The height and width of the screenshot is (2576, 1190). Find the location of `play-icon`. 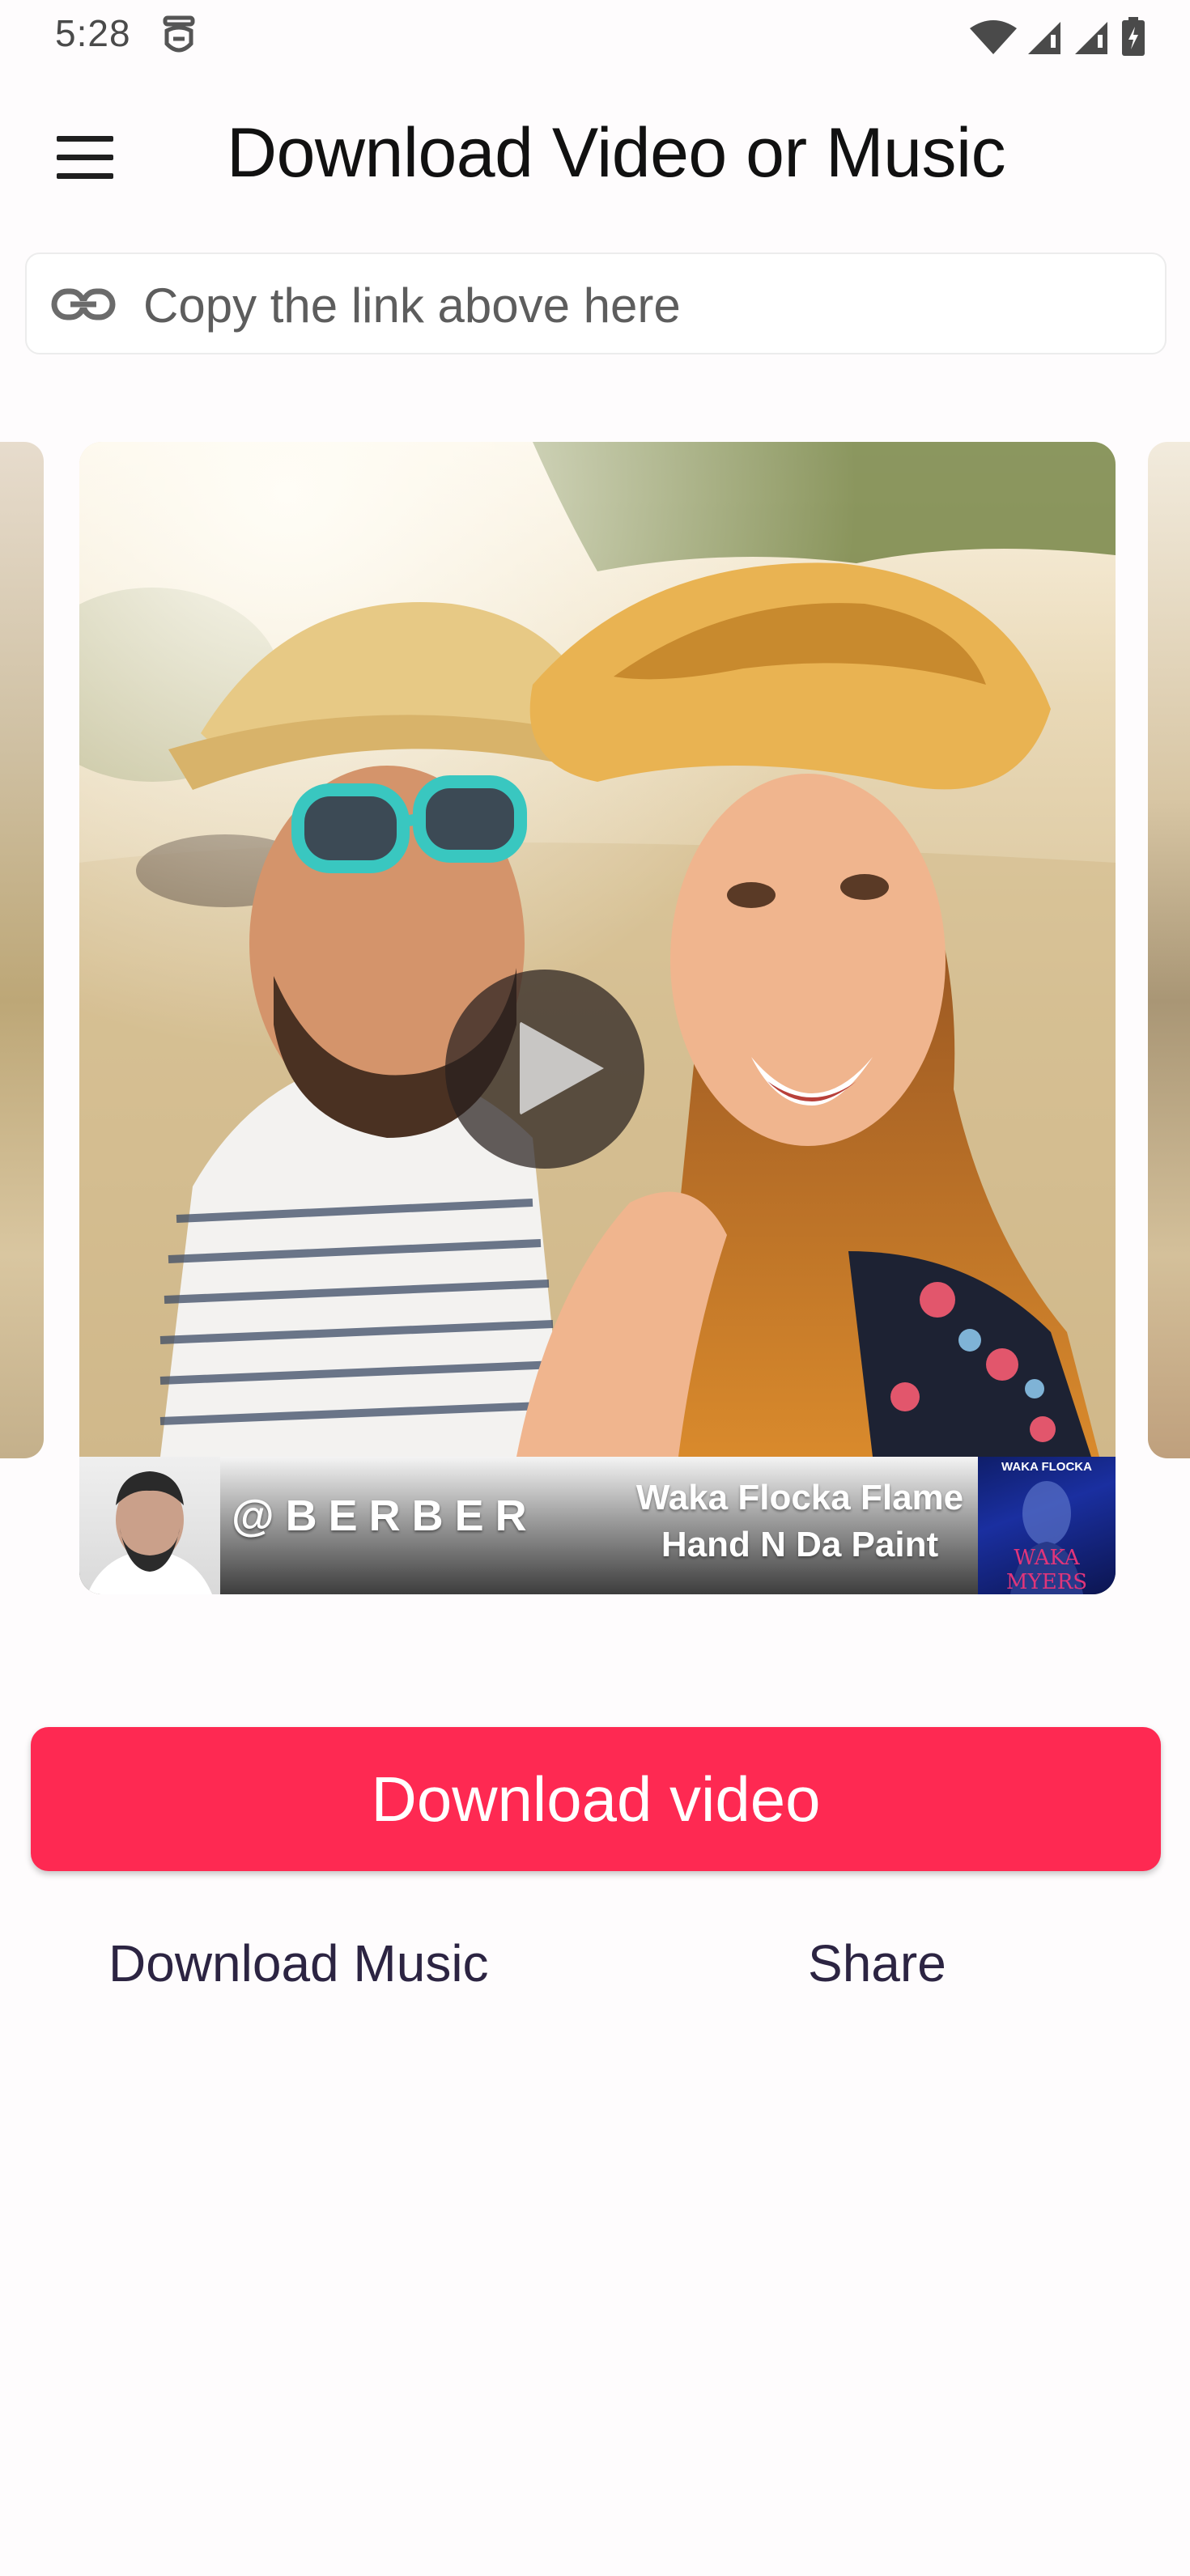

play-icon is located at coordinates (562, 1068).